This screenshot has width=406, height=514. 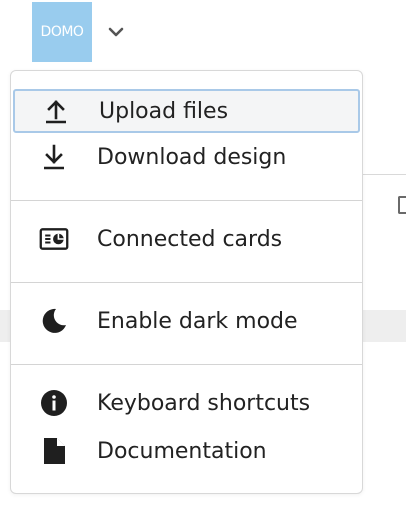 I want to click on download-icon, so click(x=54, y=157).